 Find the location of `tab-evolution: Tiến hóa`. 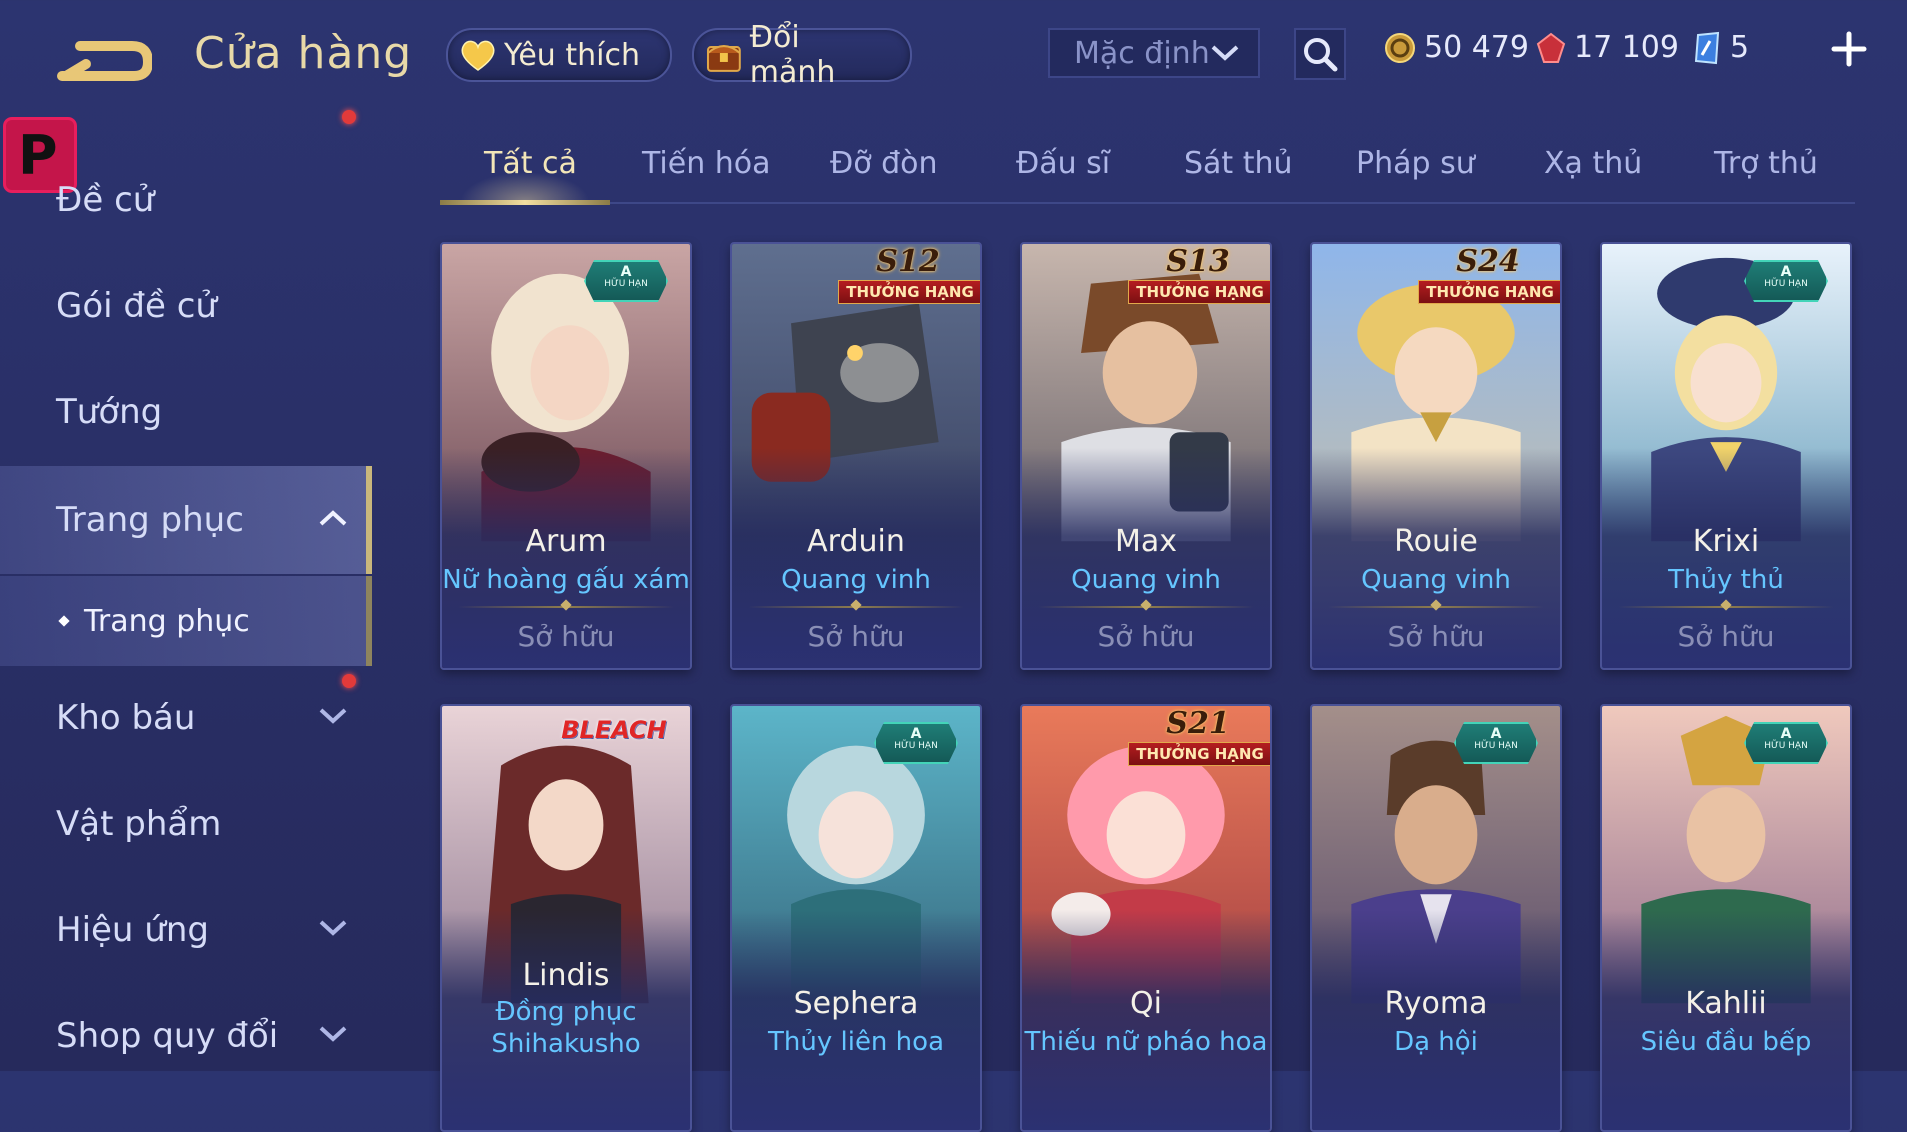

tab-evolution: Tiến hóa is located at coordinates (706, 163).